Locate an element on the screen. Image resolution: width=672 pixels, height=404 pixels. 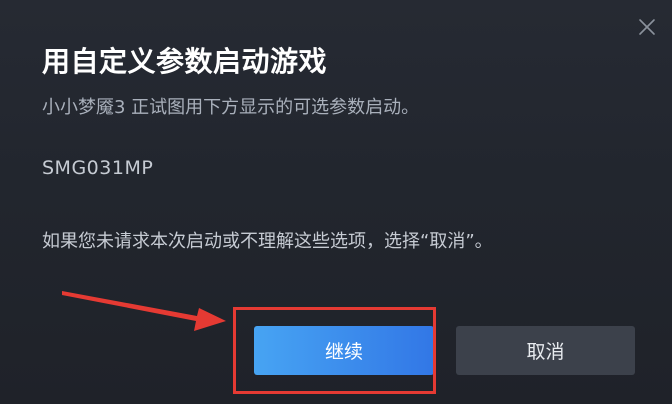
close-icon is located at coordinates (647, 27).